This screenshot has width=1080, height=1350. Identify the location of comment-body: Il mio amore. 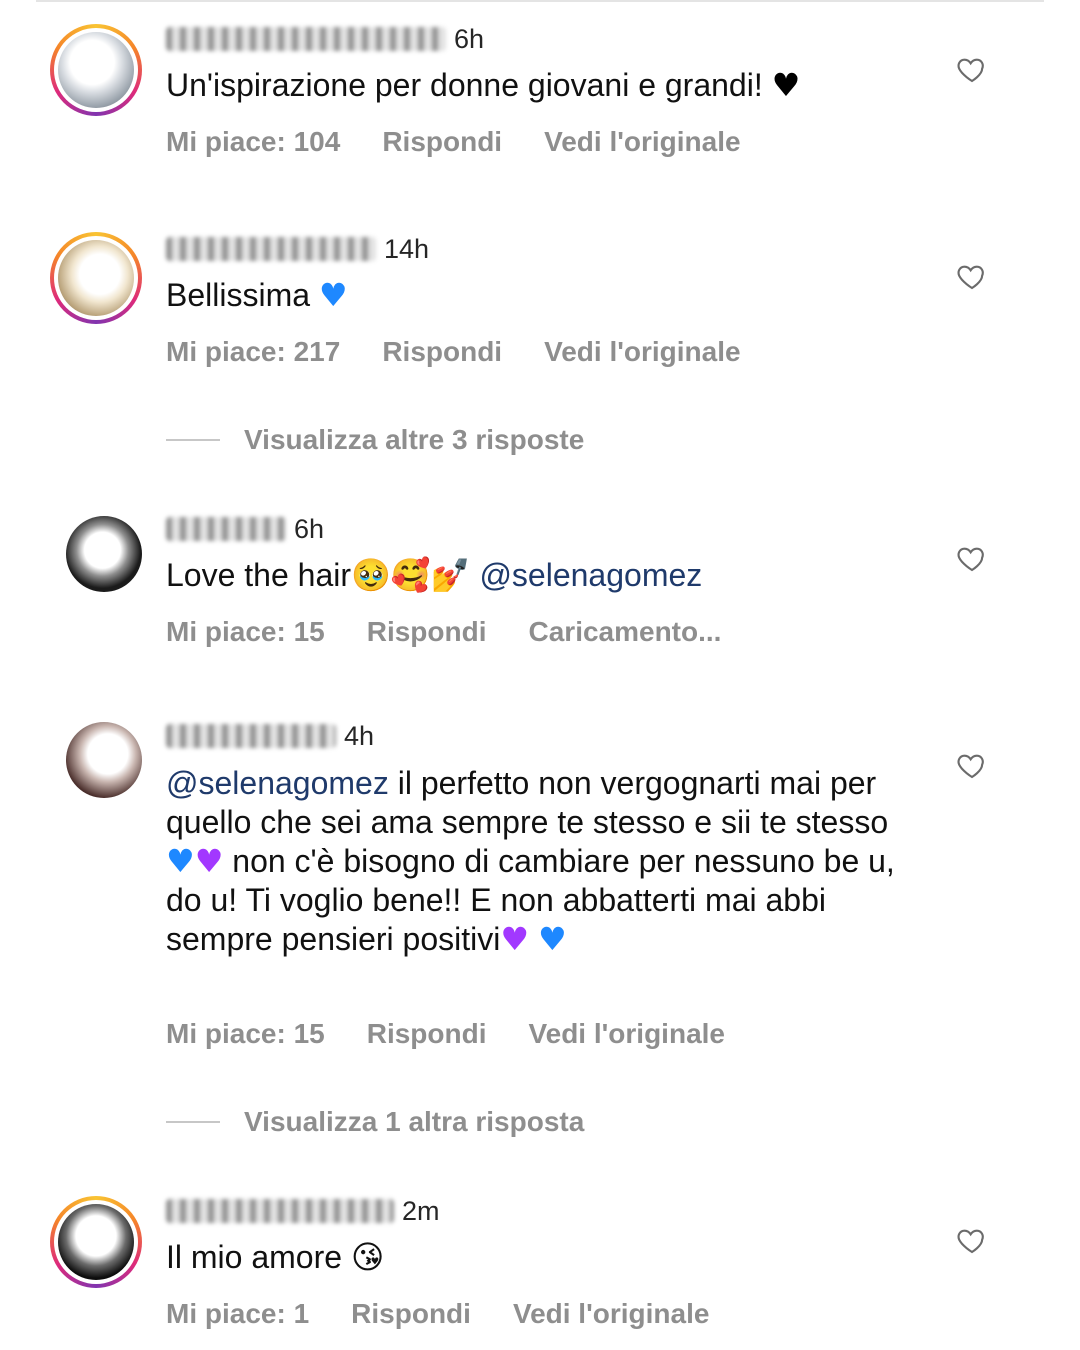
(254, 1257).